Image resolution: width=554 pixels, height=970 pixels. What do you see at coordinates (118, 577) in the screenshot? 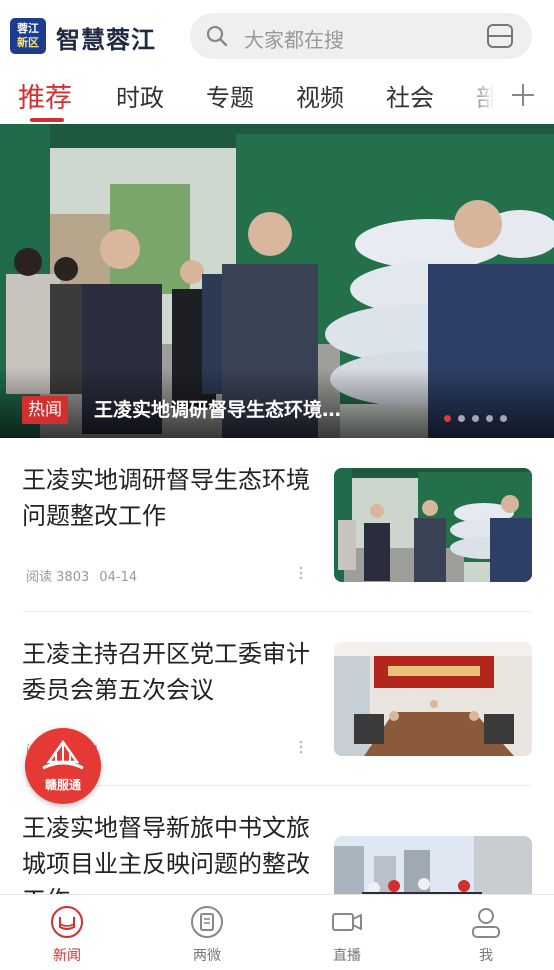
I see `news-date: 04-14` at bounding box center [118, 577].